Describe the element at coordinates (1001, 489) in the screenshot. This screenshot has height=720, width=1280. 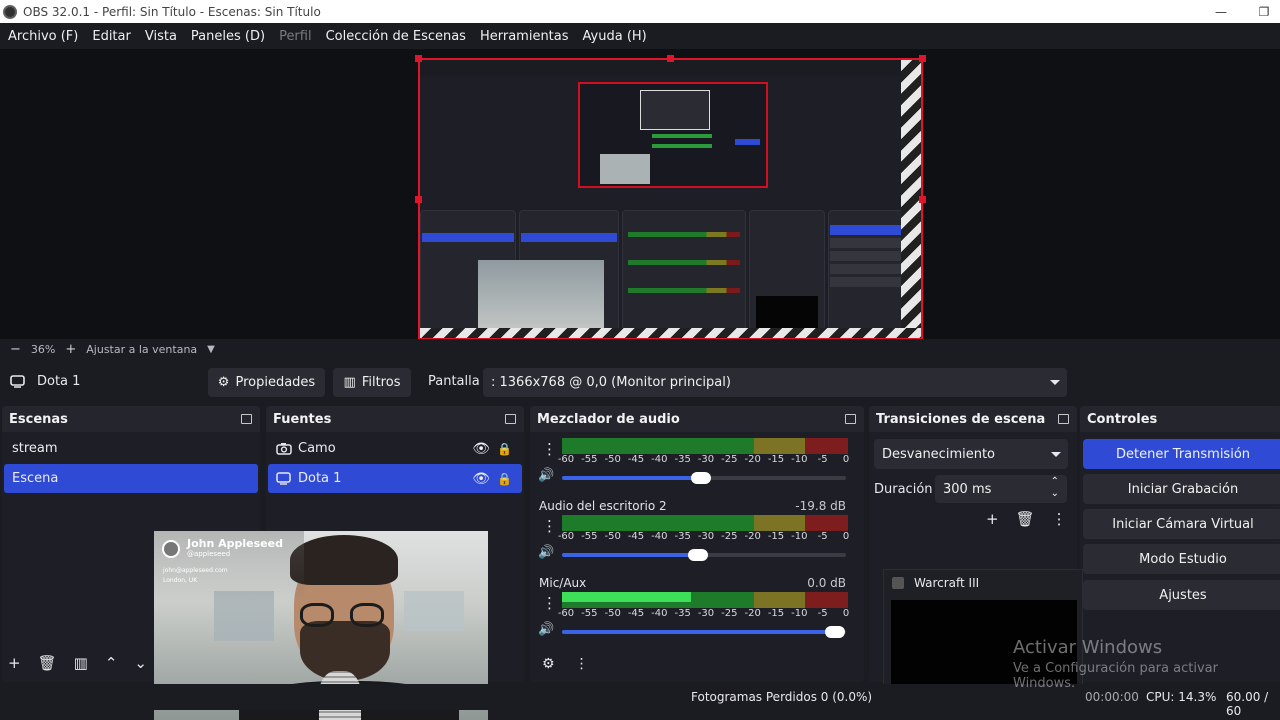
I see `duration-spinbox: 300 ms ⌃ ⌄` at that location.